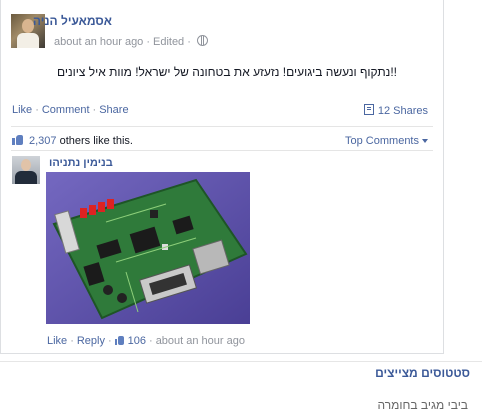  Describe the element at coordinates (72, 21) in the screenshot. I see `post-author-name: אסמאעיל הניה` at that location.